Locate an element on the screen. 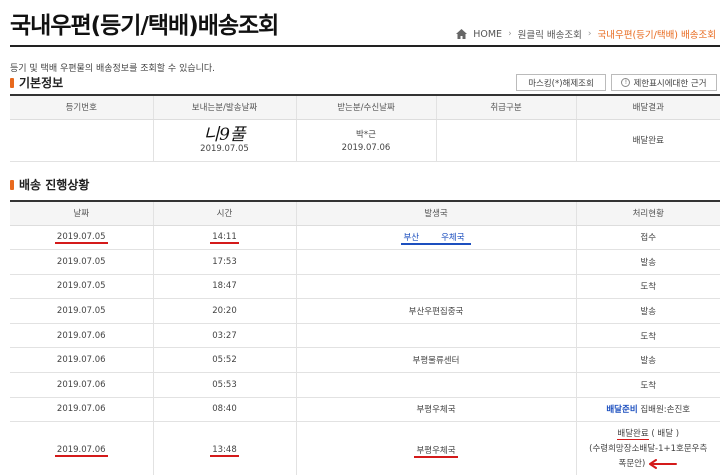  table-row: 2019.07.05 14:11 부산 우체국 접수 is located at coordinates (365, 238).